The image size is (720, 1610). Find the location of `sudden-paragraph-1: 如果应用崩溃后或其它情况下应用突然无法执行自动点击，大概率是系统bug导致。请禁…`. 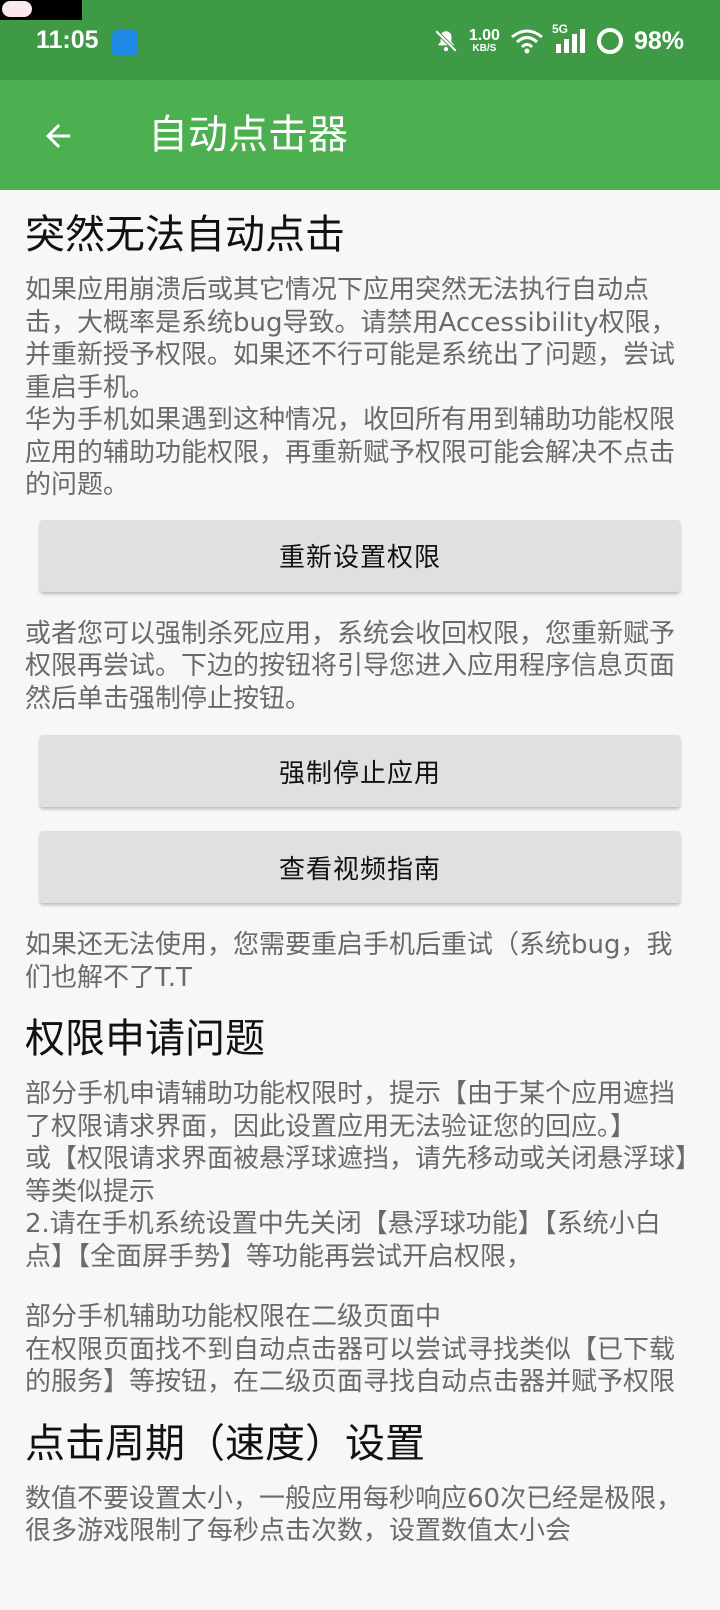

sudden-paragraph-1: 如果应用崩溃后或其它情况下应用突然无法执行自动点击，大概率是系统bug导致。请禁… is located at coordinates (351, 387).